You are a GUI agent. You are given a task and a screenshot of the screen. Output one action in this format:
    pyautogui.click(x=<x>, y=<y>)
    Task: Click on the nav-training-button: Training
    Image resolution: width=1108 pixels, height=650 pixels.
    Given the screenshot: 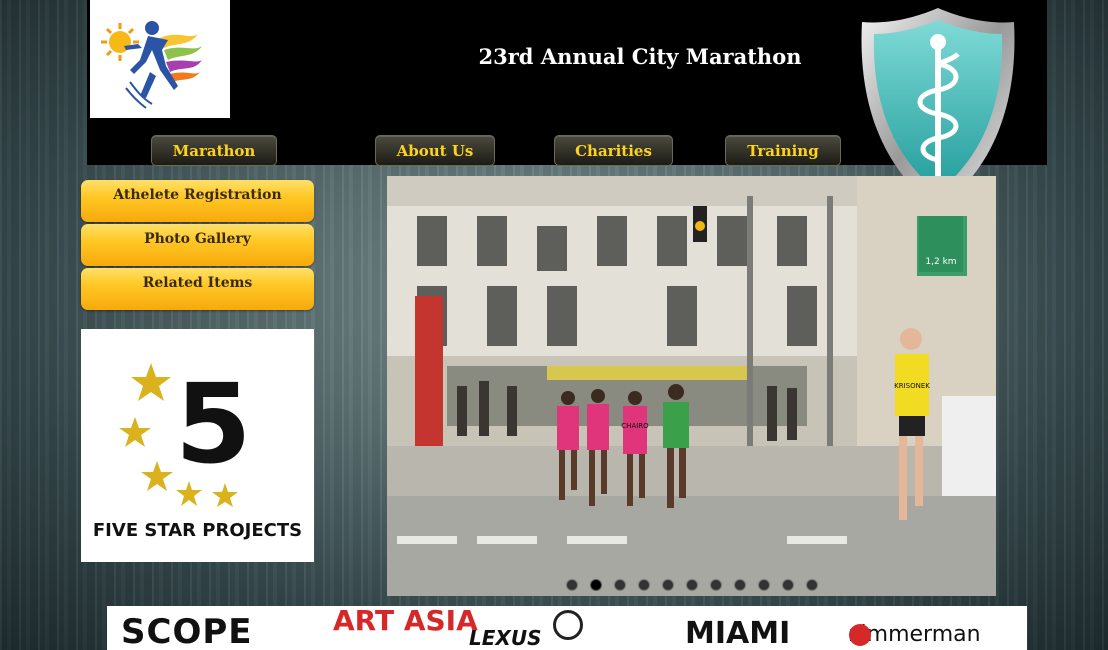 What is the action you would take?
    pyautogui.click(x=783, y=150)
    